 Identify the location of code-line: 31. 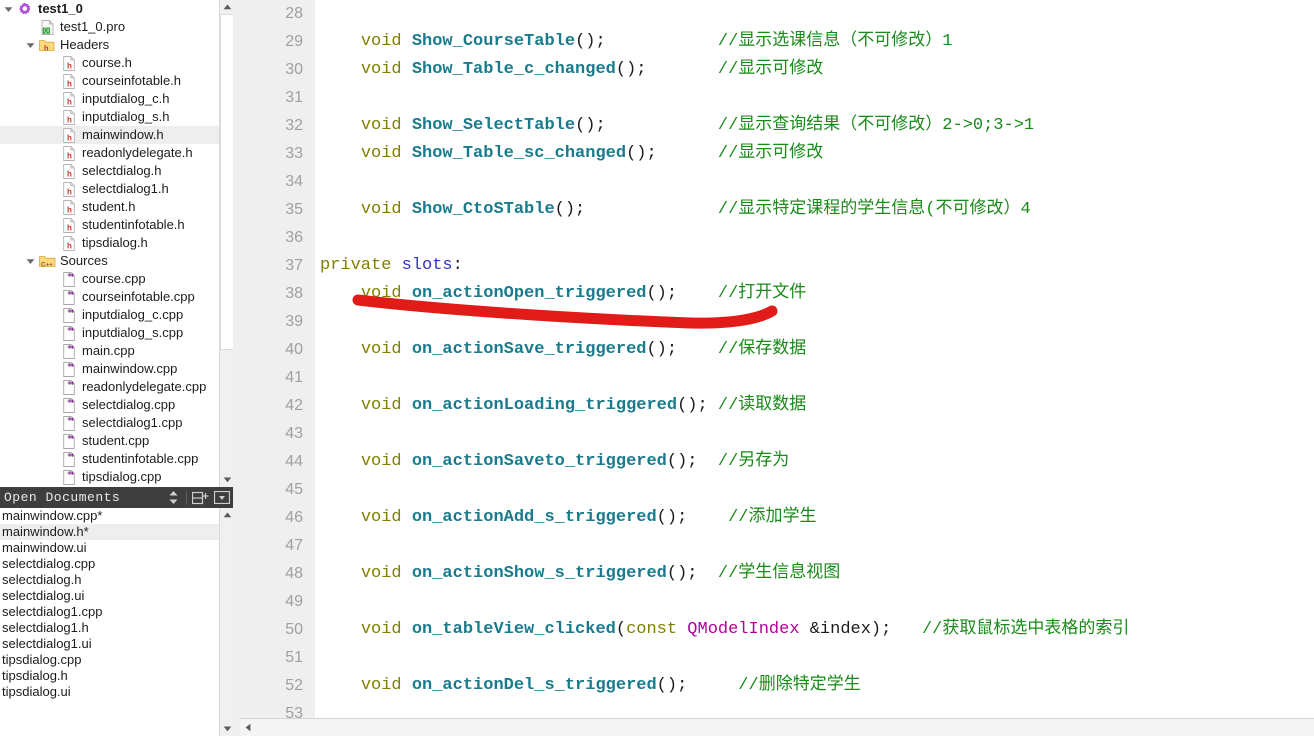
(777, 98).